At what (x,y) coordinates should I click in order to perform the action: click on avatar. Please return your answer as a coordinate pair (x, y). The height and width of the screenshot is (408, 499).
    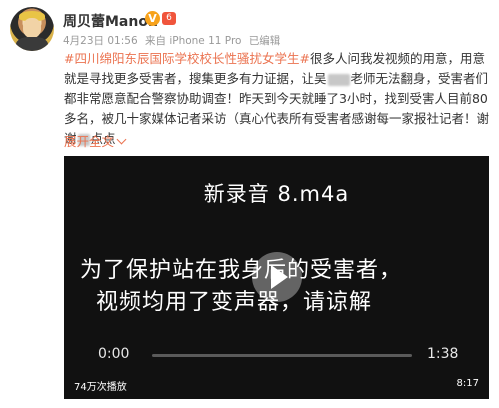
    Looking at the image, I should click on (32, 29).